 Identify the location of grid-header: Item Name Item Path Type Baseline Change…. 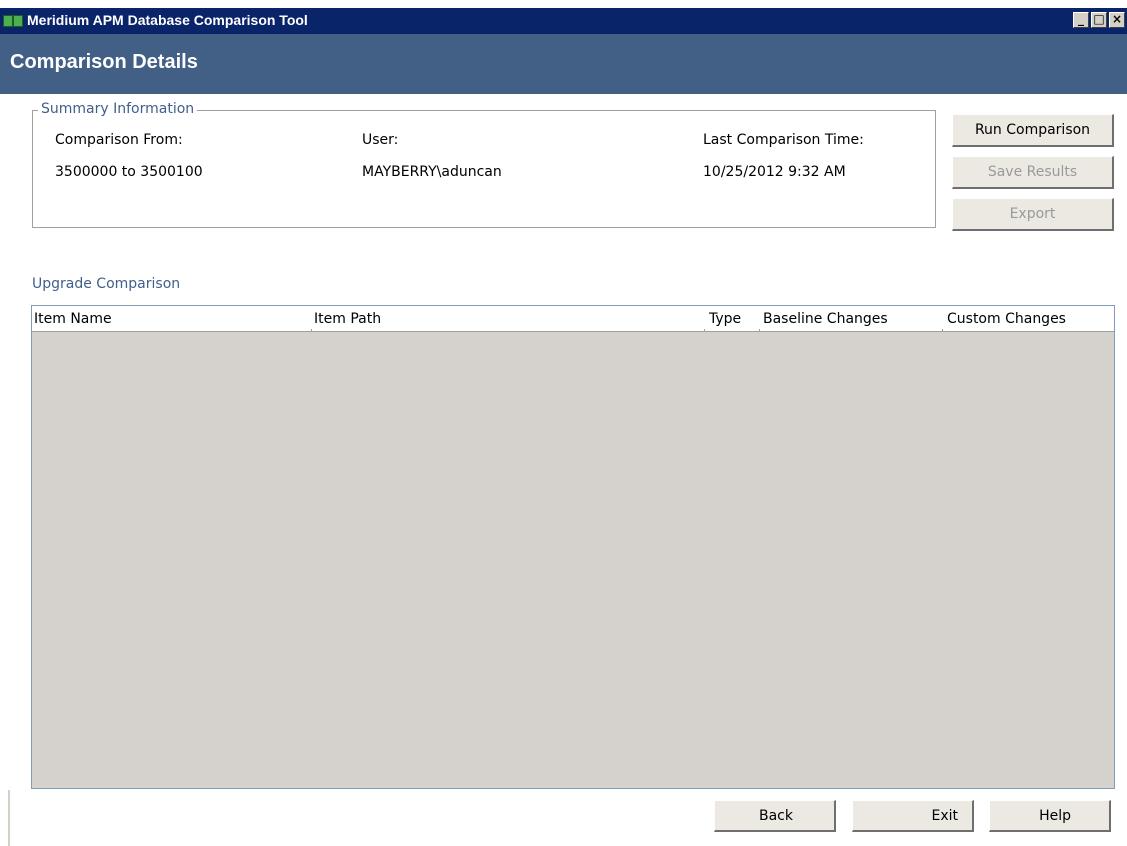
(573, 319).